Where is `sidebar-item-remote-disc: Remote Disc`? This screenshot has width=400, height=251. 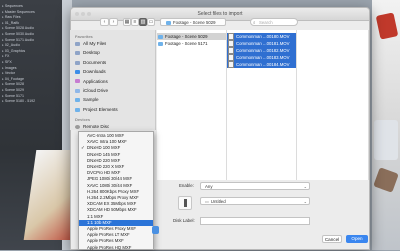
sidebar-item-remote-disc: Remote Disc is located at coordinates (92, 126).